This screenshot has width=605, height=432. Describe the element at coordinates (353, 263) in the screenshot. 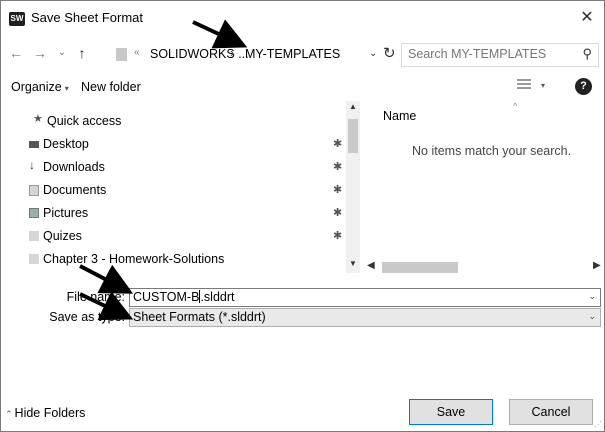

I see `scroll-down-arrow-icon: ▼` at that location.